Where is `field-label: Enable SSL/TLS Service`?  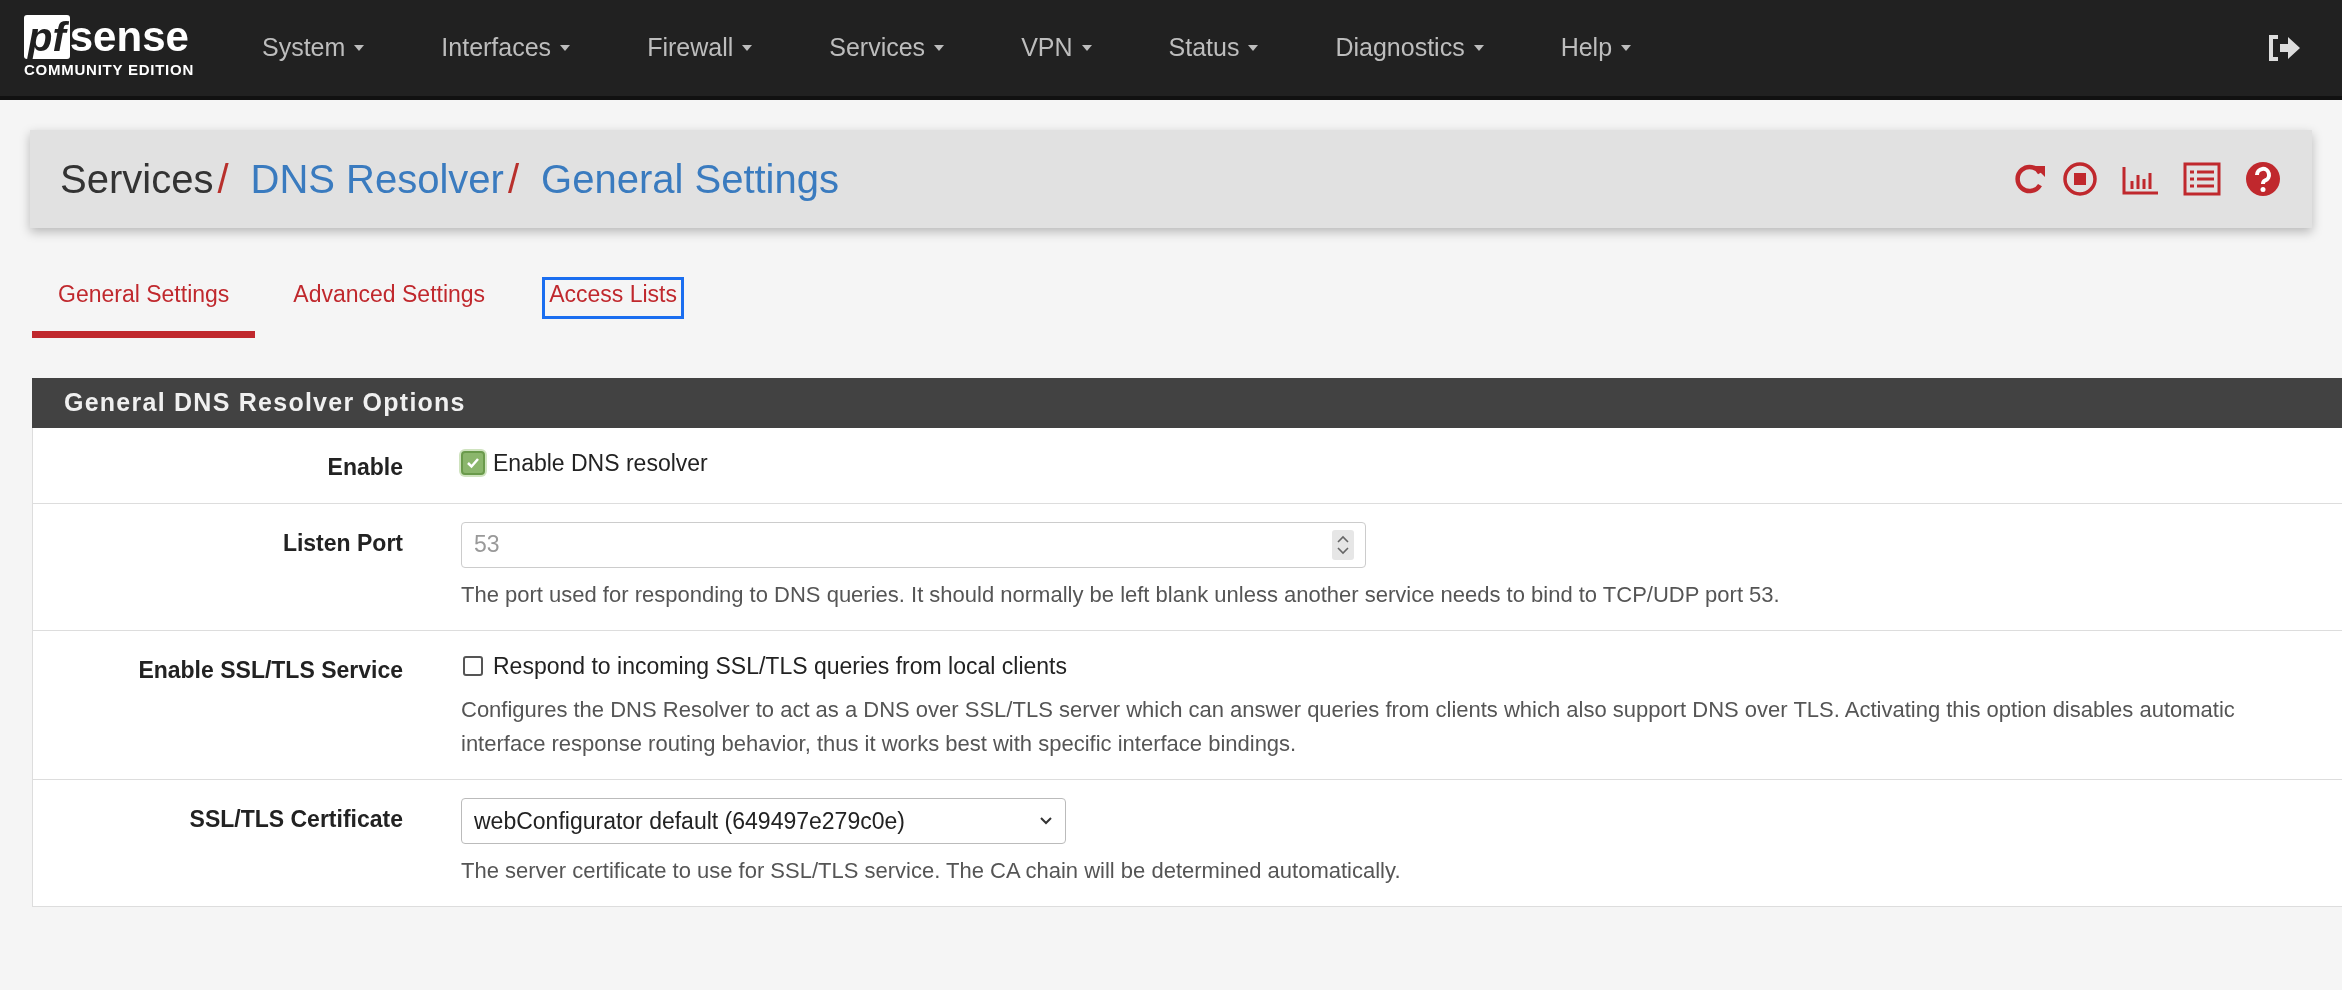
field-label: Enable SSL/TLS Service is located at coordinates (270, 669).